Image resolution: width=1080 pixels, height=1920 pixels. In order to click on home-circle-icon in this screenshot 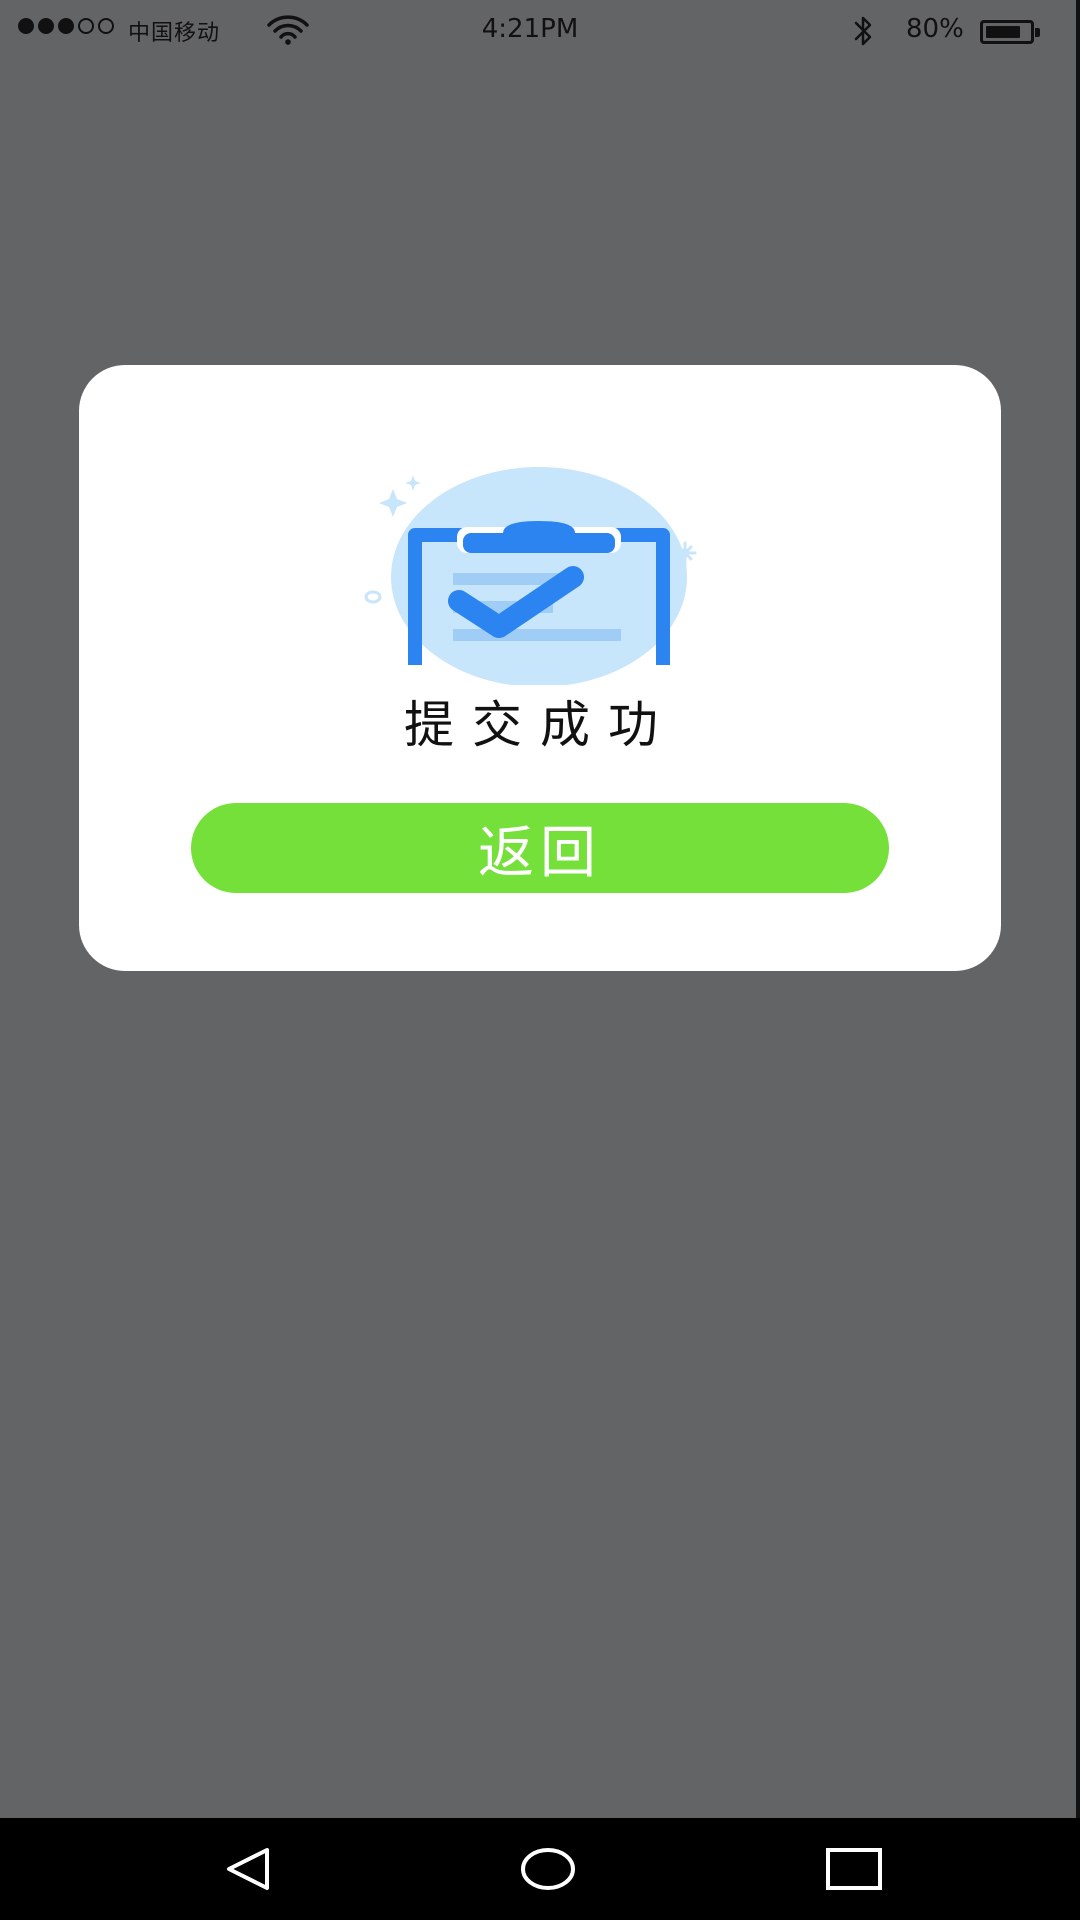, I will do `click(548, 1869)`.